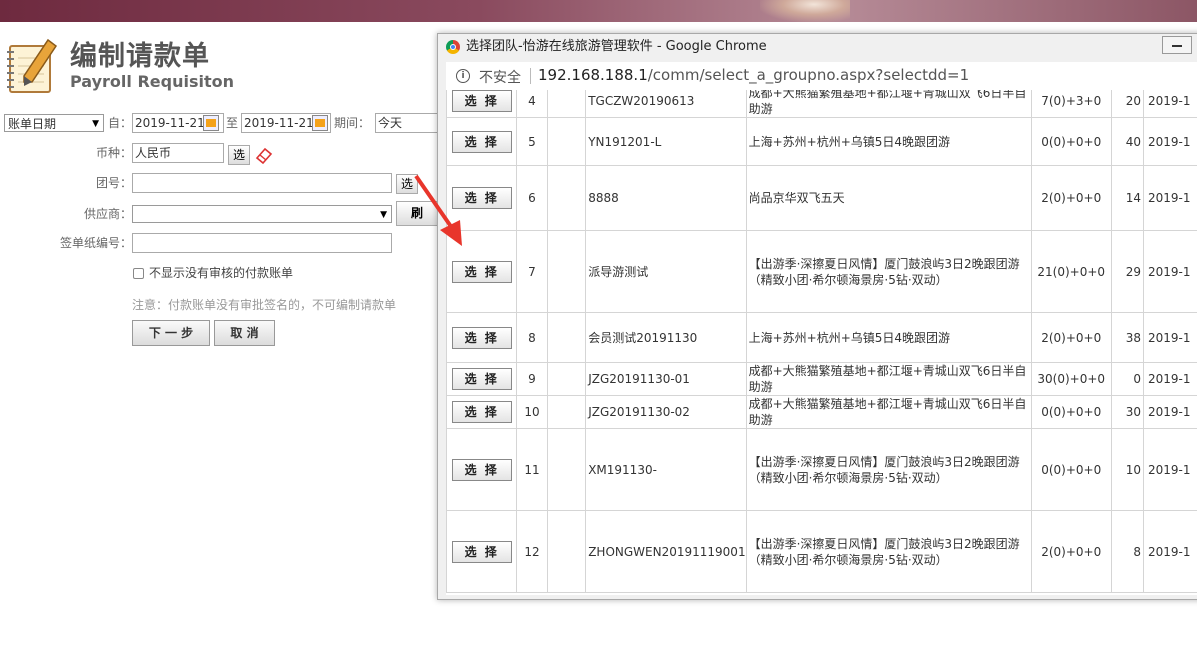 This screenshot has height=669, width=1197. What do you see at coordinates (244, 333) in the screenshot?
I see `cancel-button: 取 消` at bounding box center [244, 333].